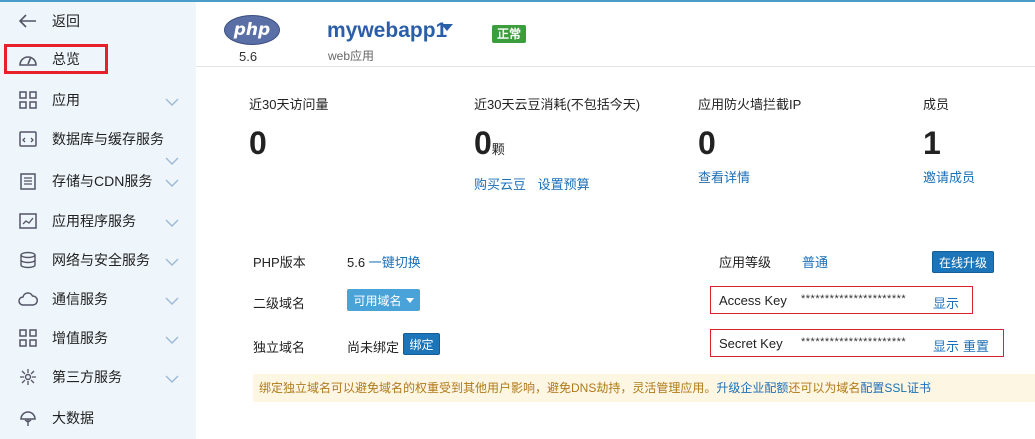 The width and height of the screenshot is (1035, 439). Describe the element at coordinates (279, 303) in the screenshot. I see `subdomain-label: 二级域名` at that location.